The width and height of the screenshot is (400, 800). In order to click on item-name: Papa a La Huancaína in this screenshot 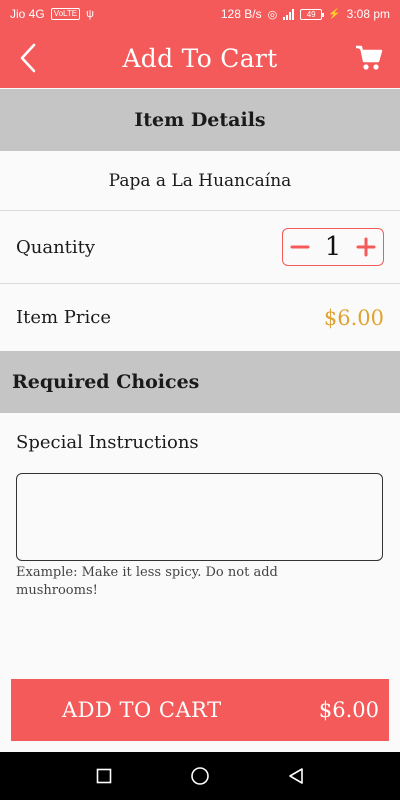, I will do `click(200, 180)`.